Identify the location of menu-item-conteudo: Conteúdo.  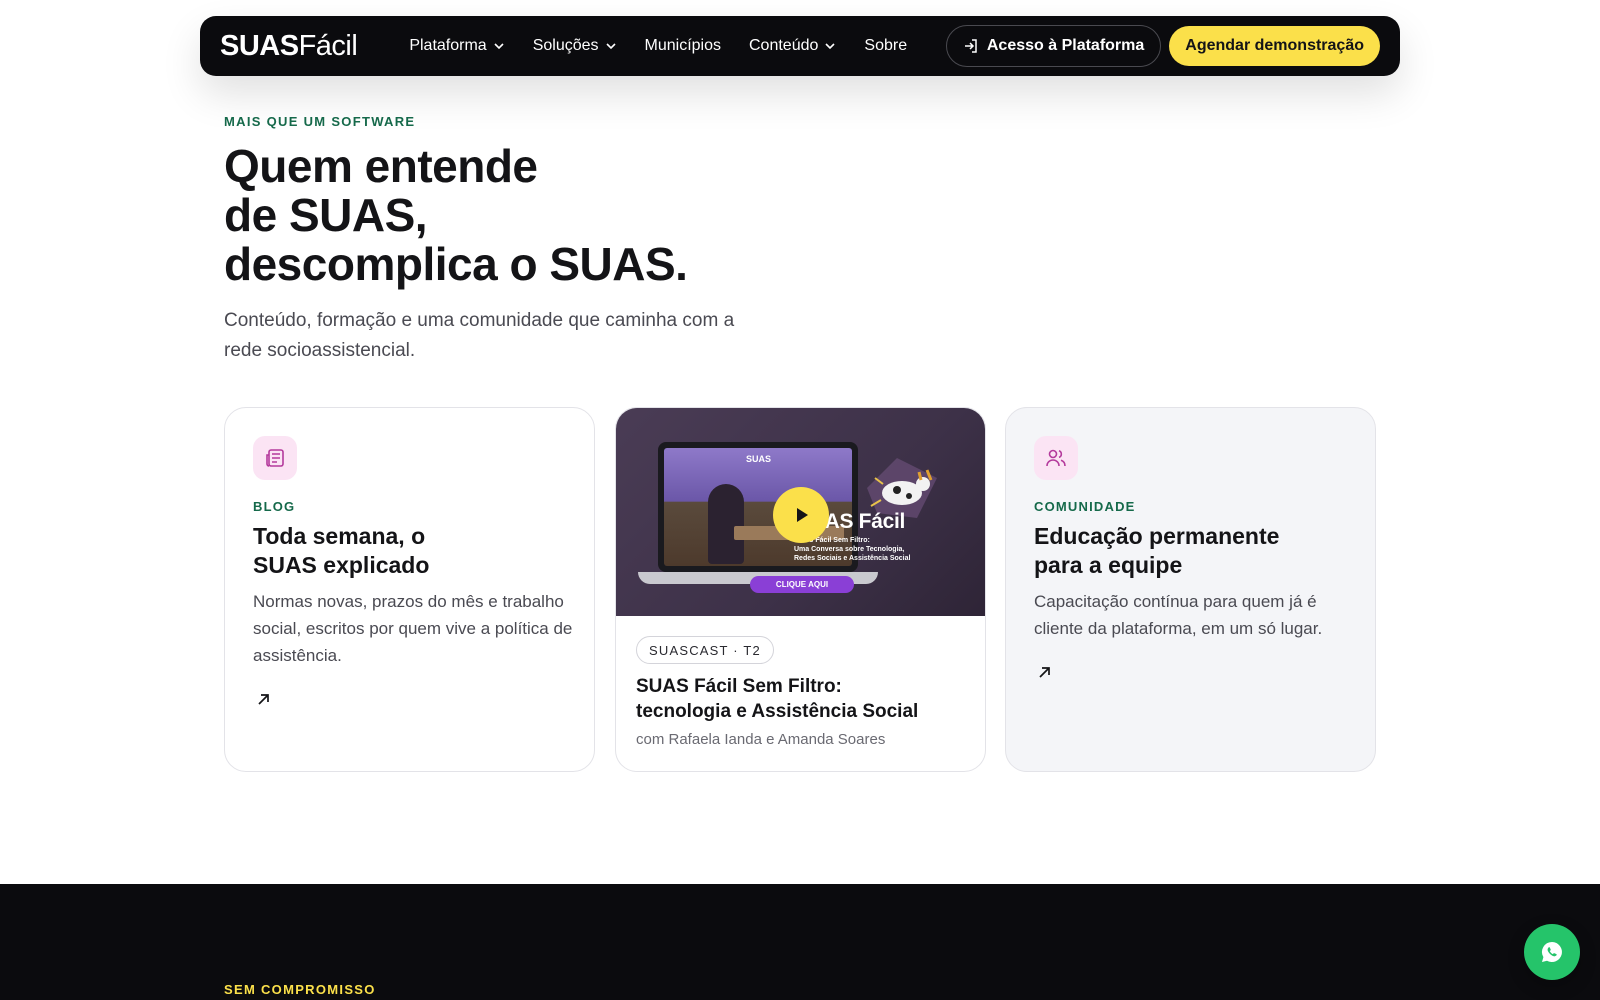
(792, 46).